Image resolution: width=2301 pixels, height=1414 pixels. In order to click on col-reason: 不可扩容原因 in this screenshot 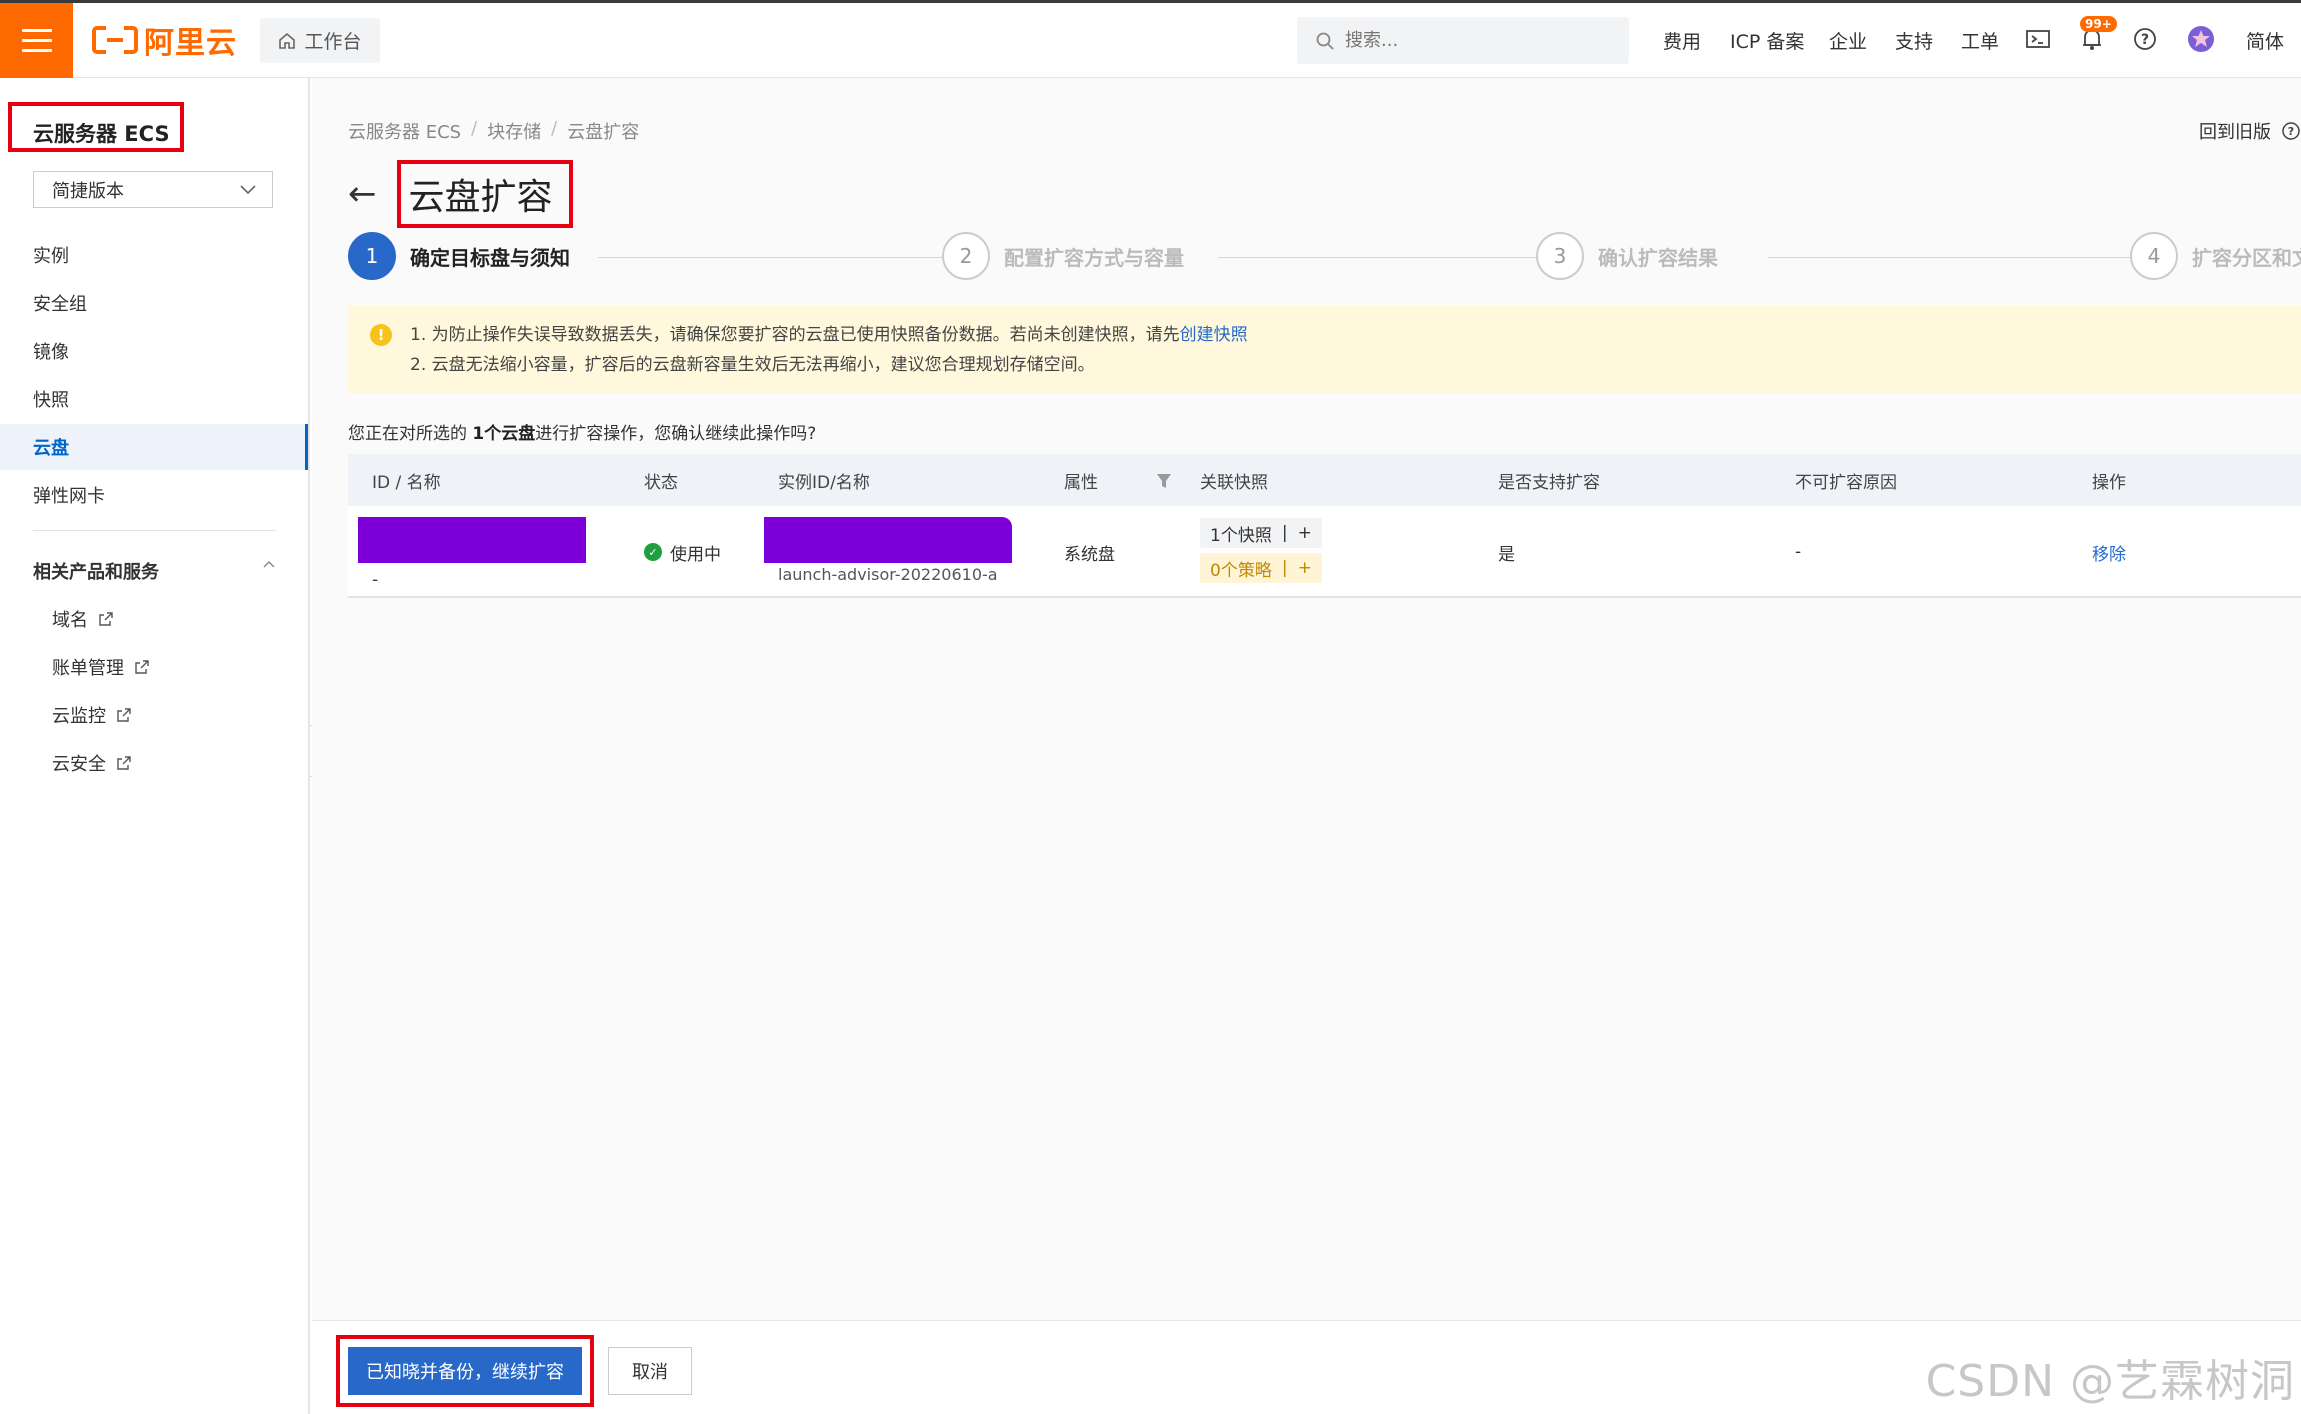, I will do `click(1846, 482)`.